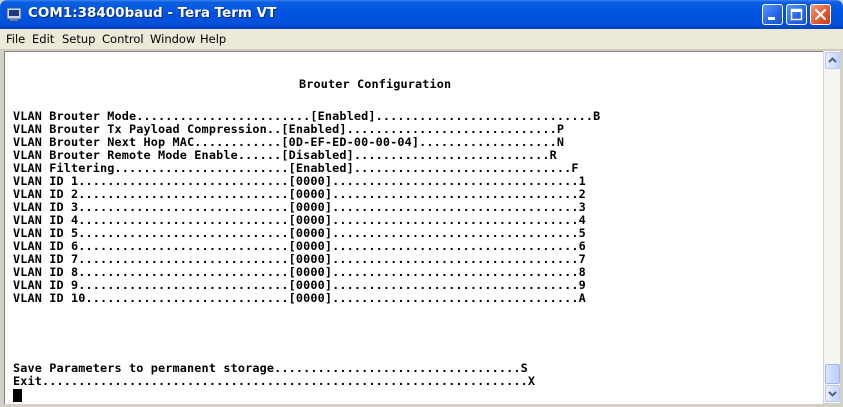 The width and height of the screenshot is (843, 407). I want to click on terminal-heading: Brouter Configuration, so click(375, 84).